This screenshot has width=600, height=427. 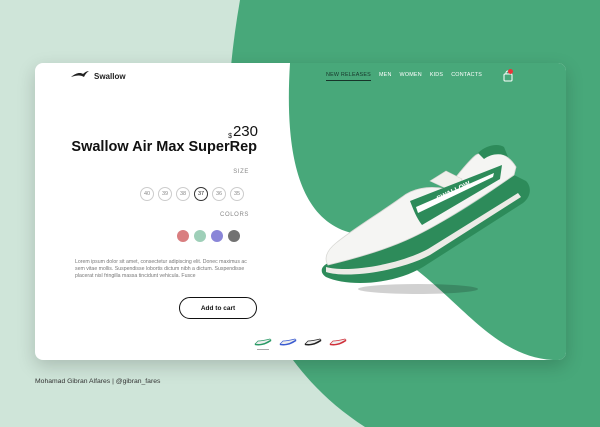 I want to click on colors-label: COLORS, so click(x=234, y=215).